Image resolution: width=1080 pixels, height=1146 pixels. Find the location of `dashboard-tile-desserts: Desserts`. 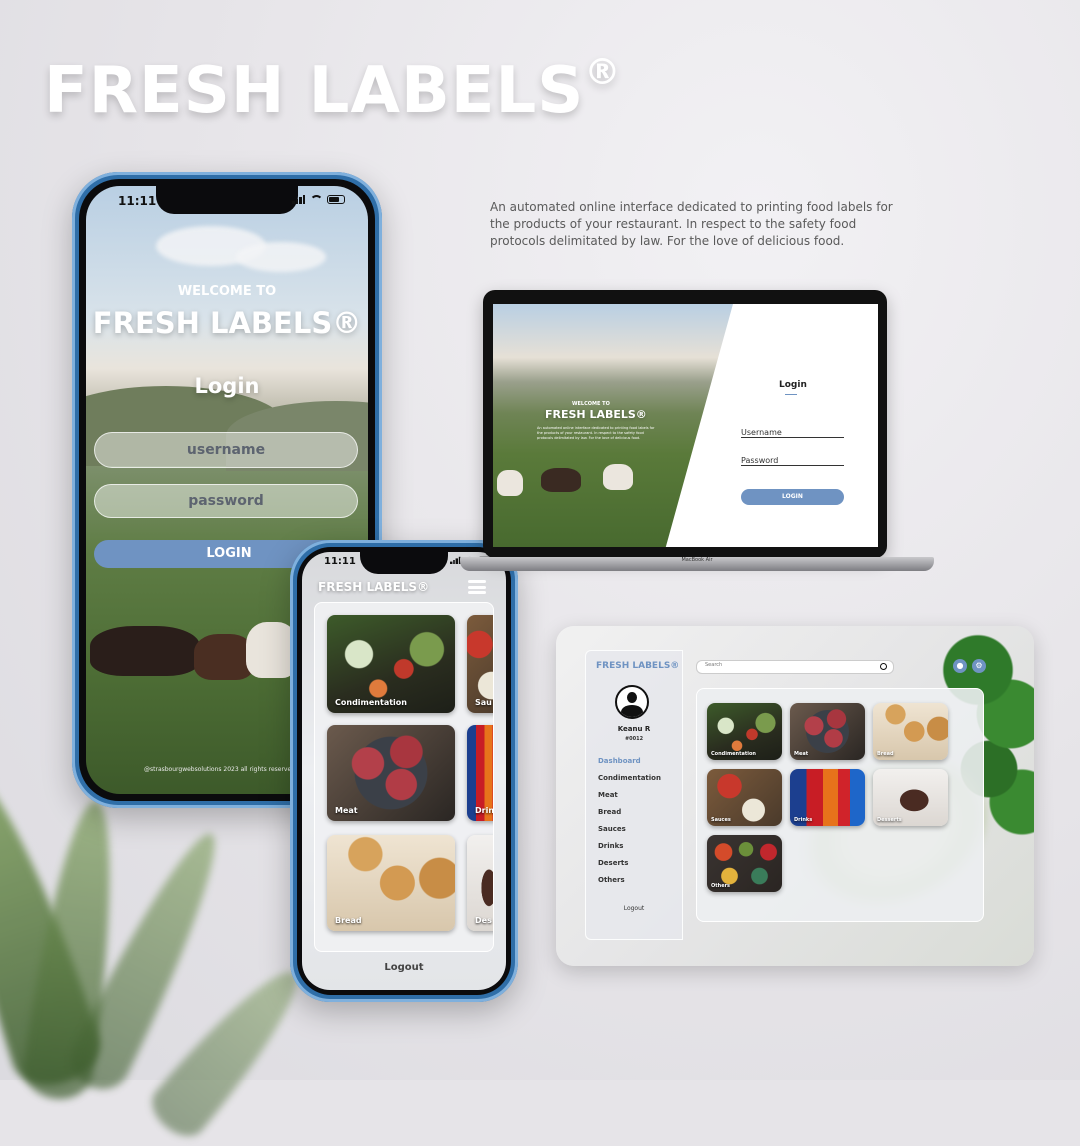

dashboard-tile-desserts: Desserts is located at coordinates (910, 797).